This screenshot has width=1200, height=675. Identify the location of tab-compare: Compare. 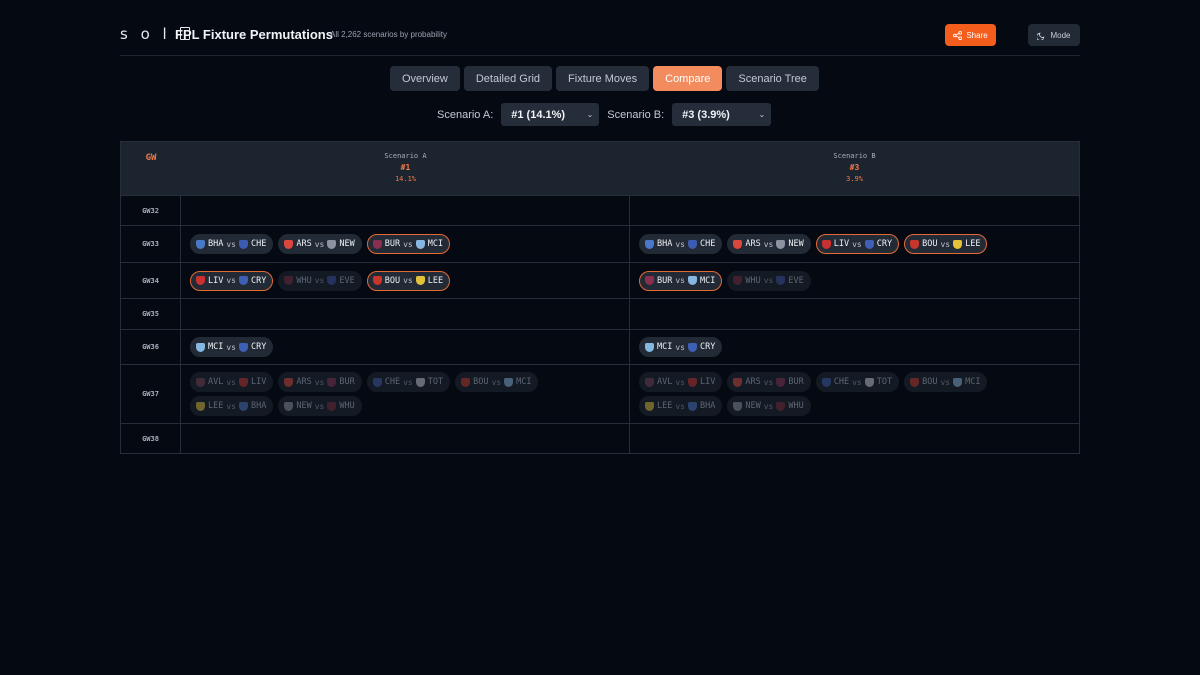
(688, 78).